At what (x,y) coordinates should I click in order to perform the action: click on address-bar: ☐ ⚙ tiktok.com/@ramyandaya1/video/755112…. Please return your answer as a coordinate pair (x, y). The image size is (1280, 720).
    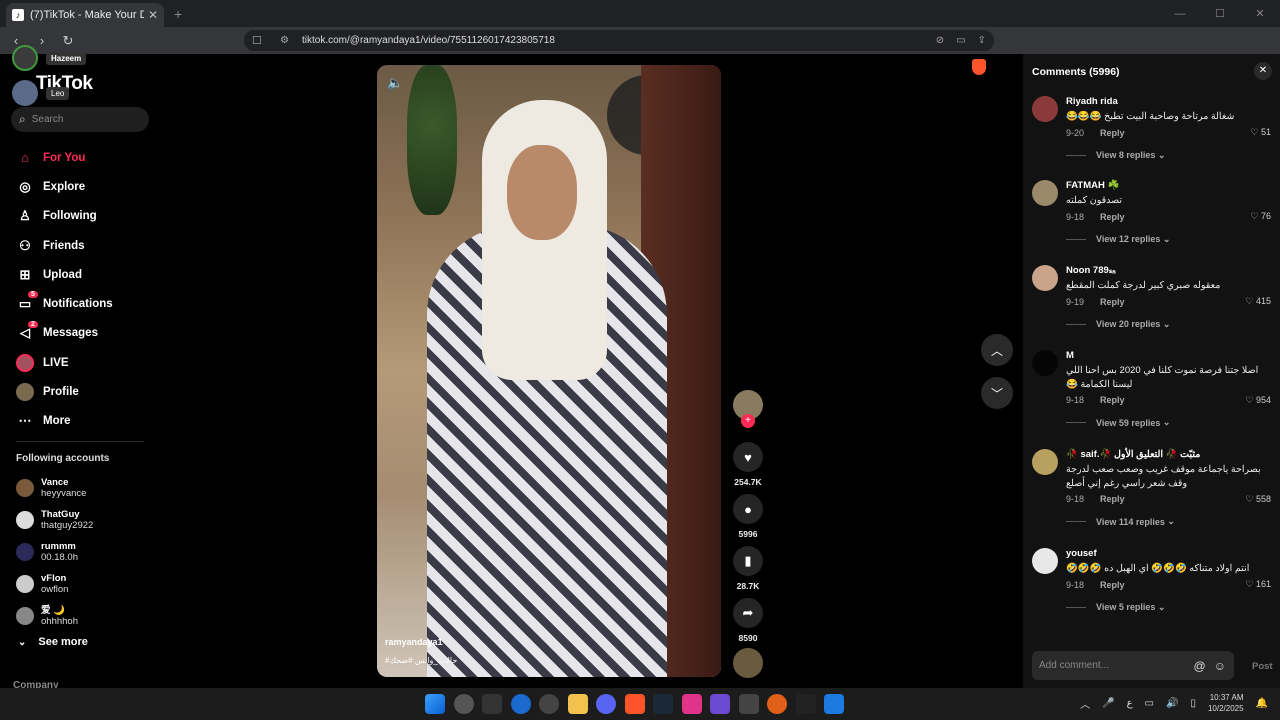
    Looking at the image, I should click on (619, 40).